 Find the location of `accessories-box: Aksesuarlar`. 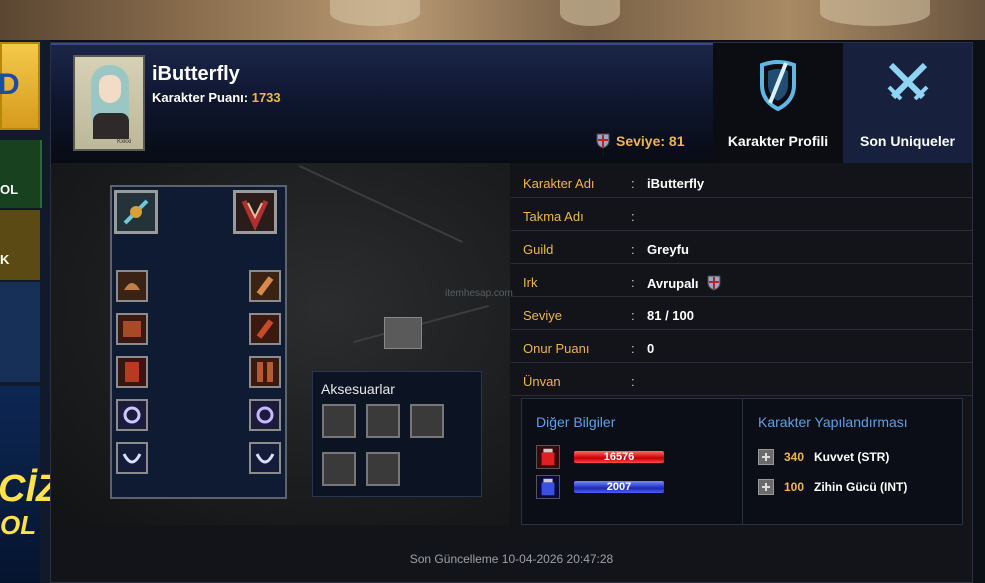

accessories-box: Aksesuarlar is located at coordinates (397, 434).